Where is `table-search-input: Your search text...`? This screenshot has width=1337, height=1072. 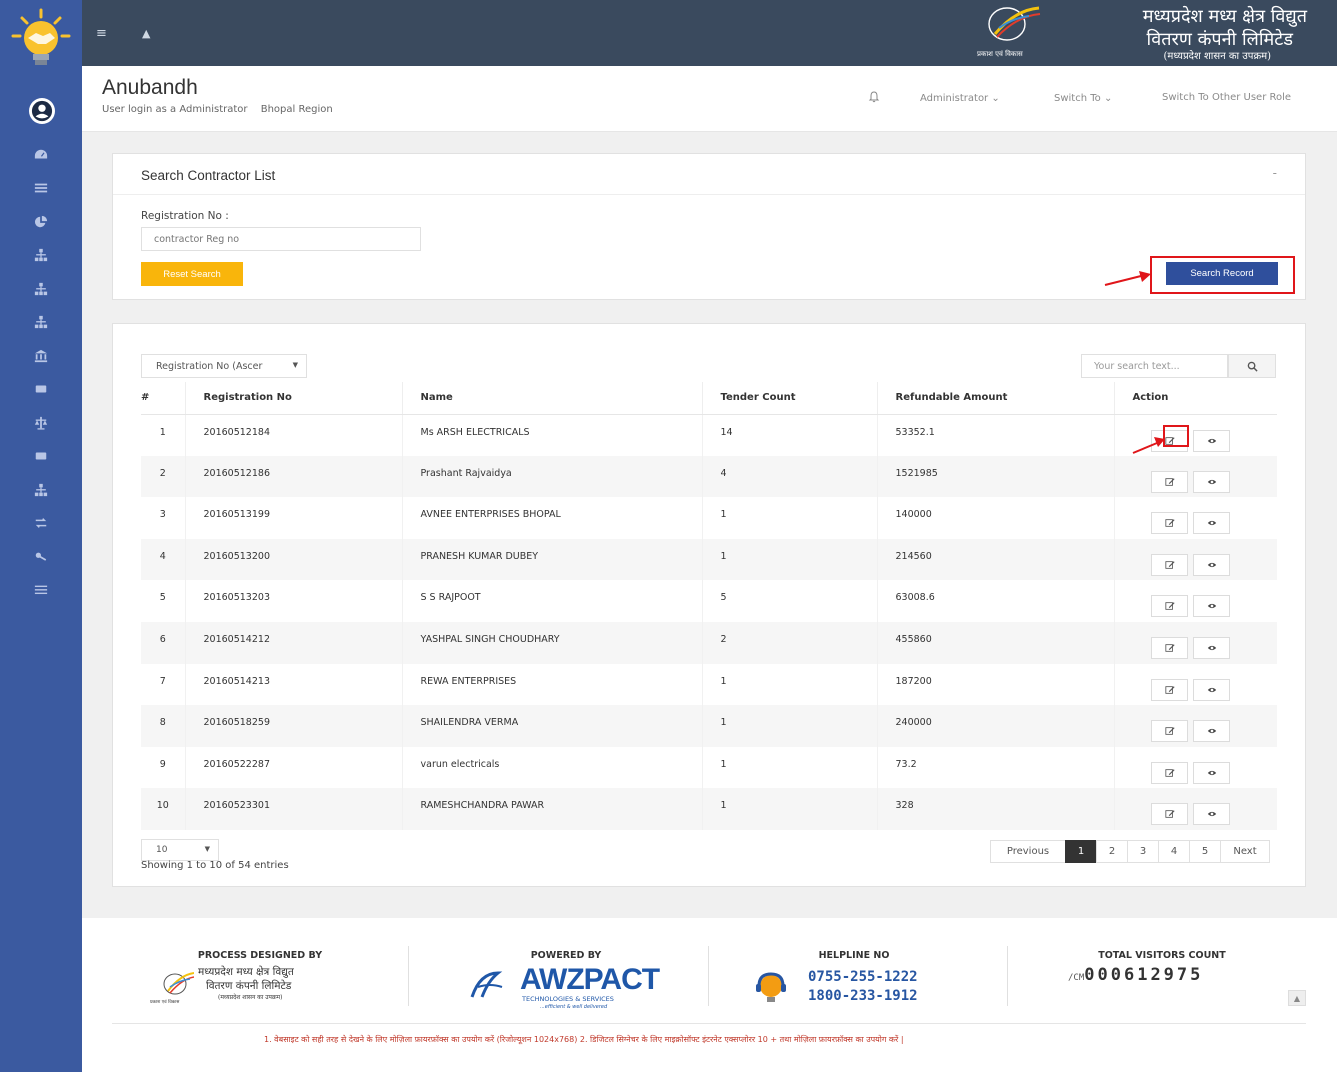
table-search-input: Your search text... is located at coordinates (1154, 366).